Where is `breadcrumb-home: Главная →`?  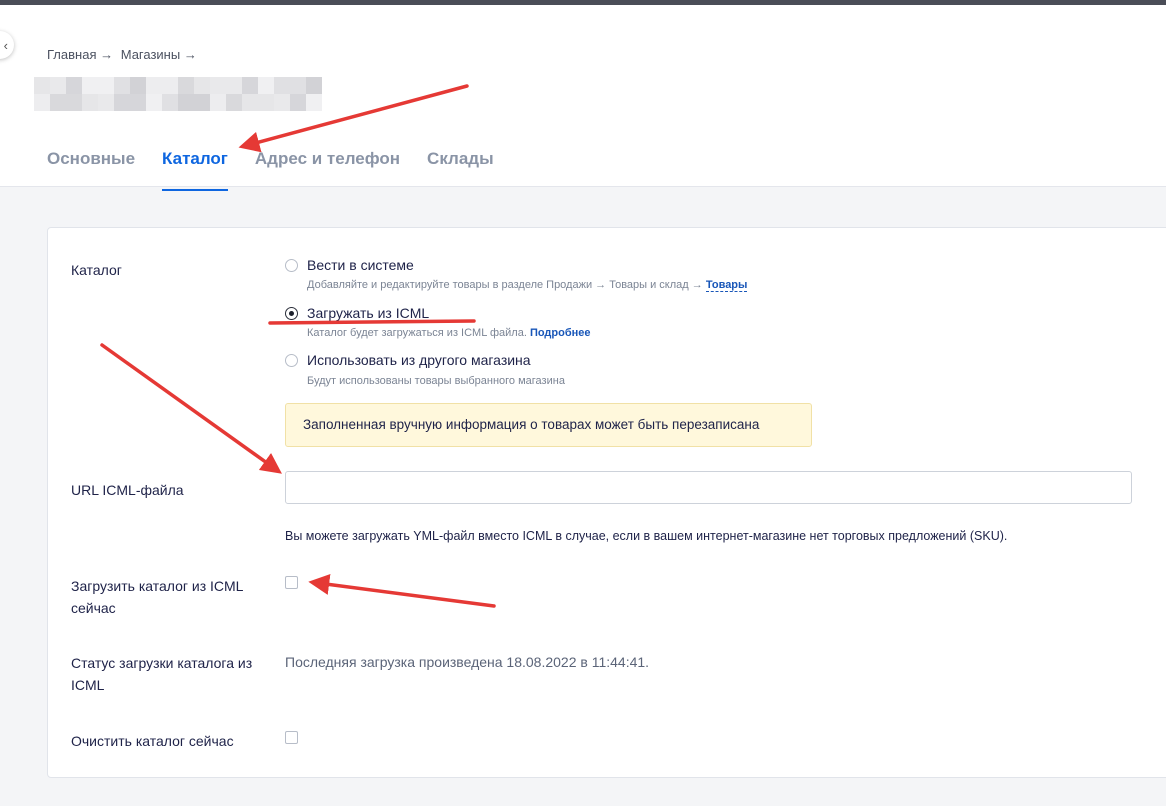
breadcrumb-home: Главная → is located at coordinates (80, 54).